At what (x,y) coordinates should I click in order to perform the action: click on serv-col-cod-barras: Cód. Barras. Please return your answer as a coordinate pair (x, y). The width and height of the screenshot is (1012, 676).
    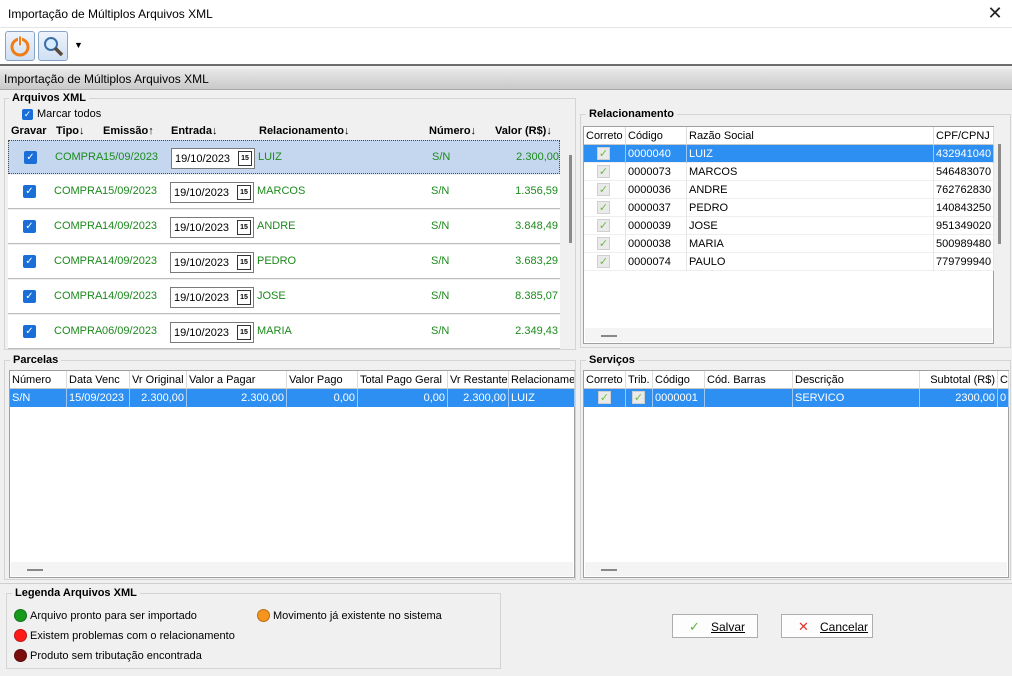
    Looking at the image, I should click on (749, 380).